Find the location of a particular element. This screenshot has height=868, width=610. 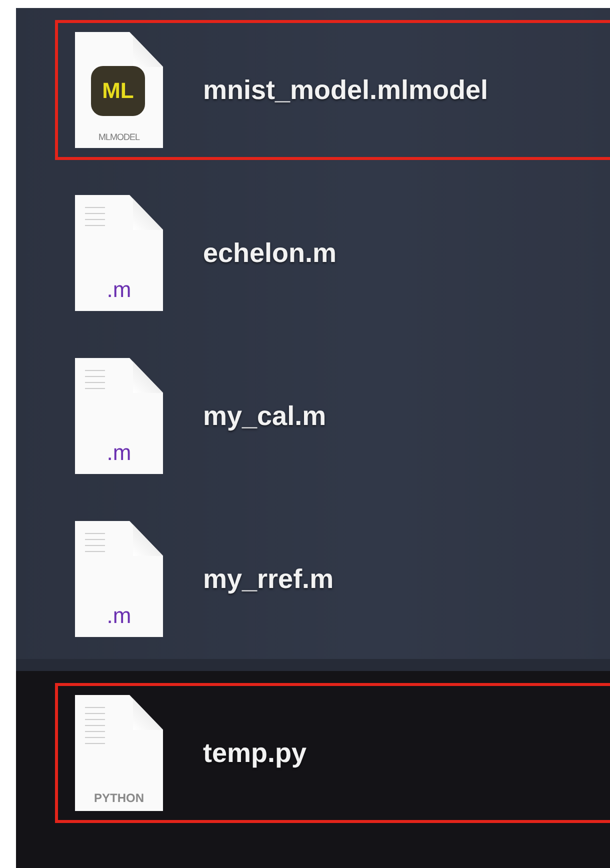

file-name: mnist_model.mlmodel is located at coordinates (345, 90).